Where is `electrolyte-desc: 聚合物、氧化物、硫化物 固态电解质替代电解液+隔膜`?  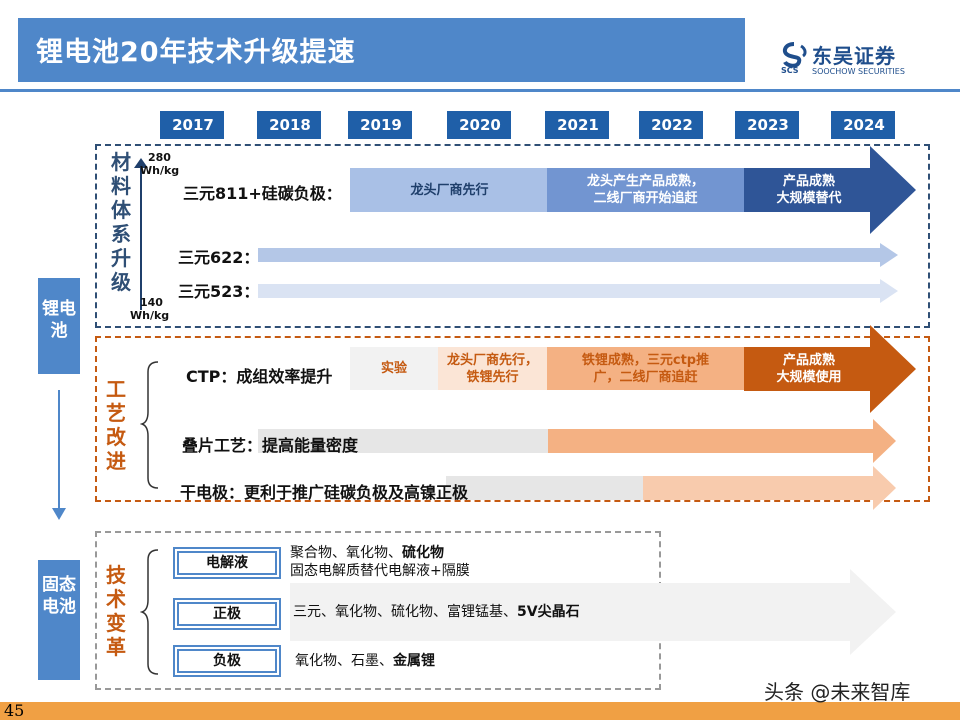
electrolyte-desc: 聚合物、氧化物、硫化物 固态电解质替代电解液+隔膜 is located at coordinates (380, 562).